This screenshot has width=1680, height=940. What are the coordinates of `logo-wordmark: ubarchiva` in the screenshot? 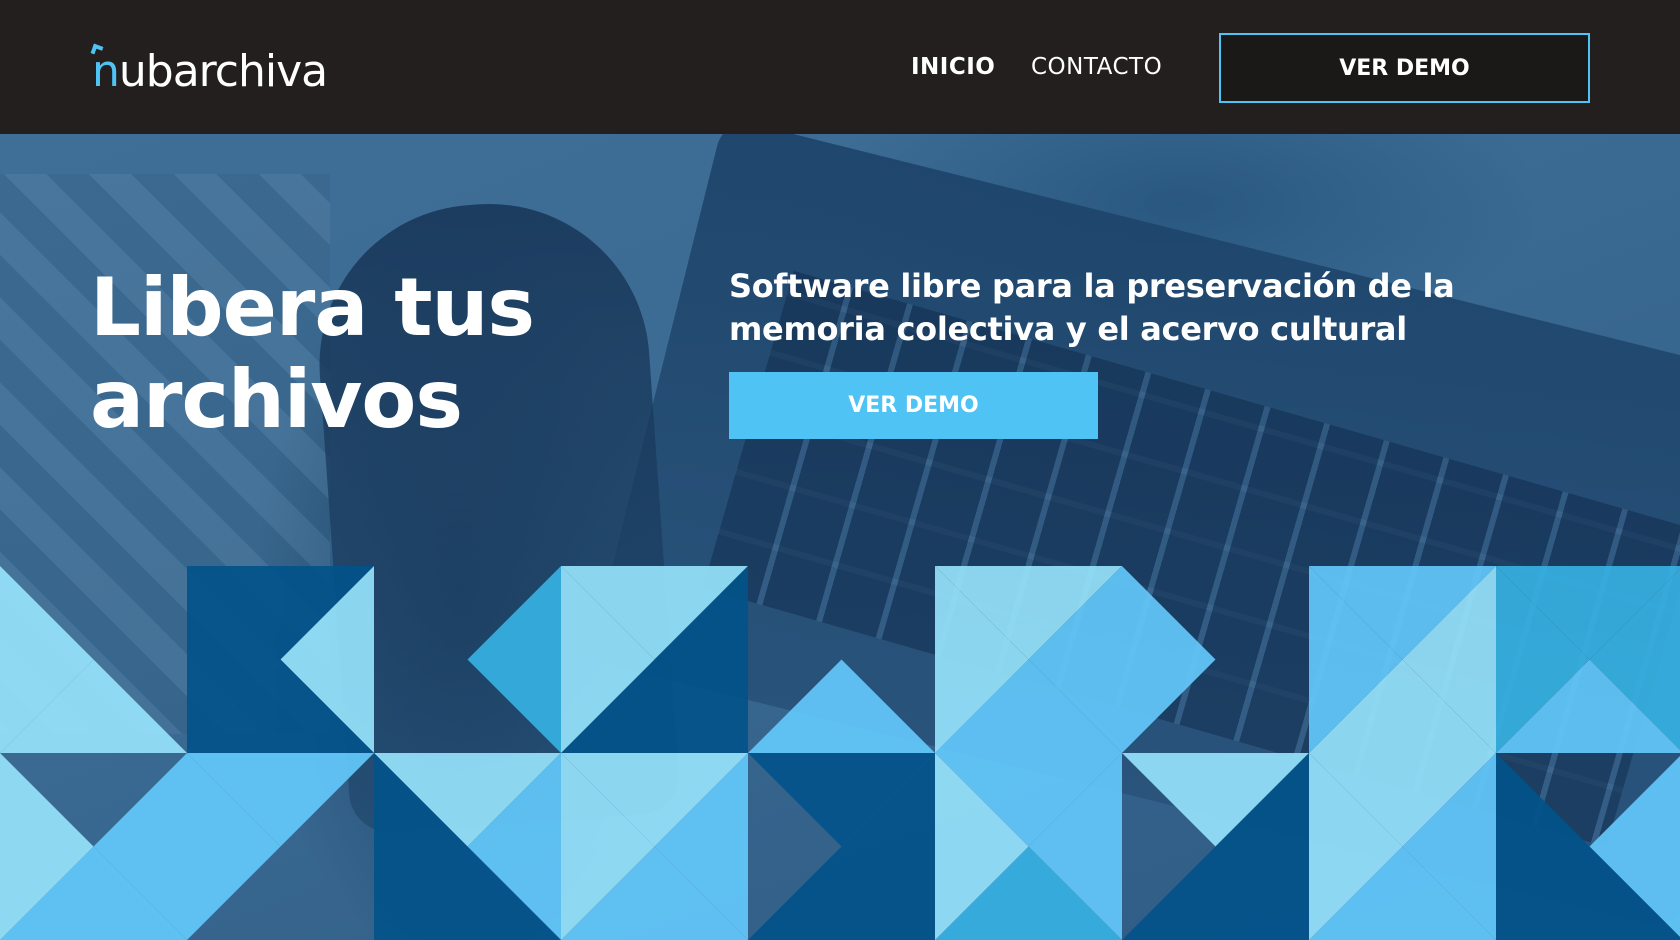 It's located at (223, 71).